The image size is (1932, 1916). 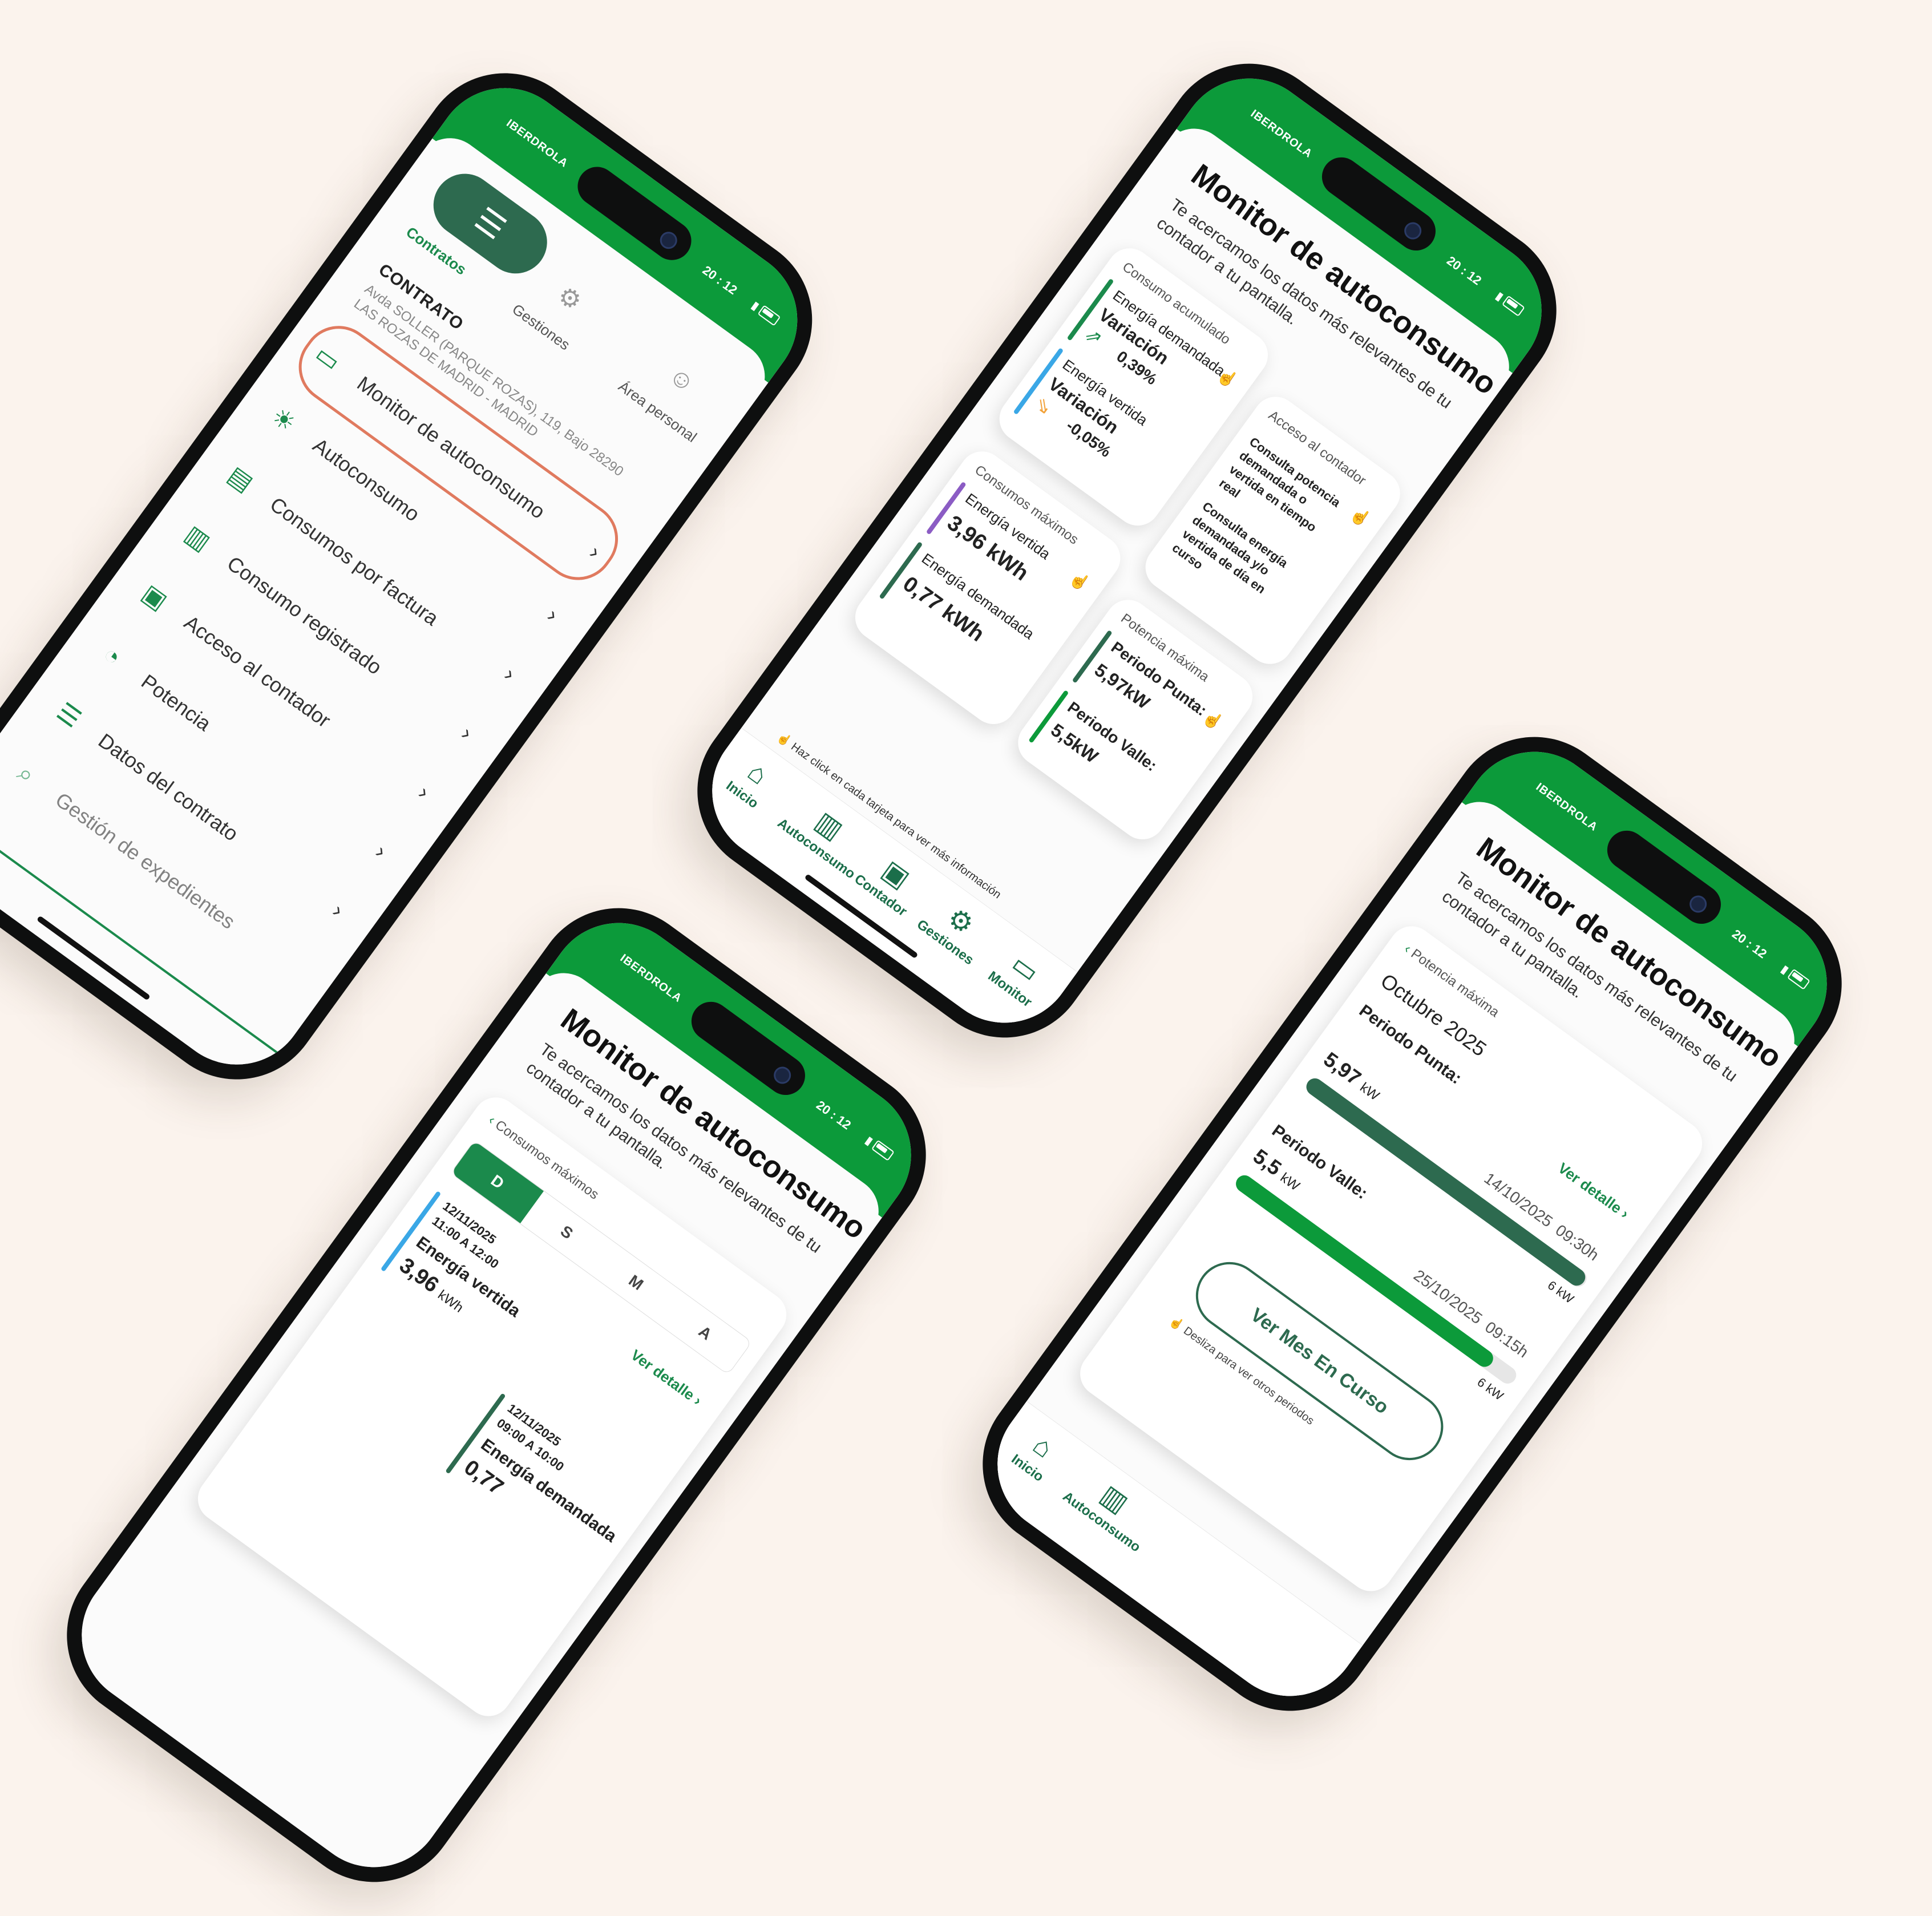 What do you see at coordinates (1079, 581) in the screenshot?
I see `tap-icon: ☝` at bounding box center [1079, 581].